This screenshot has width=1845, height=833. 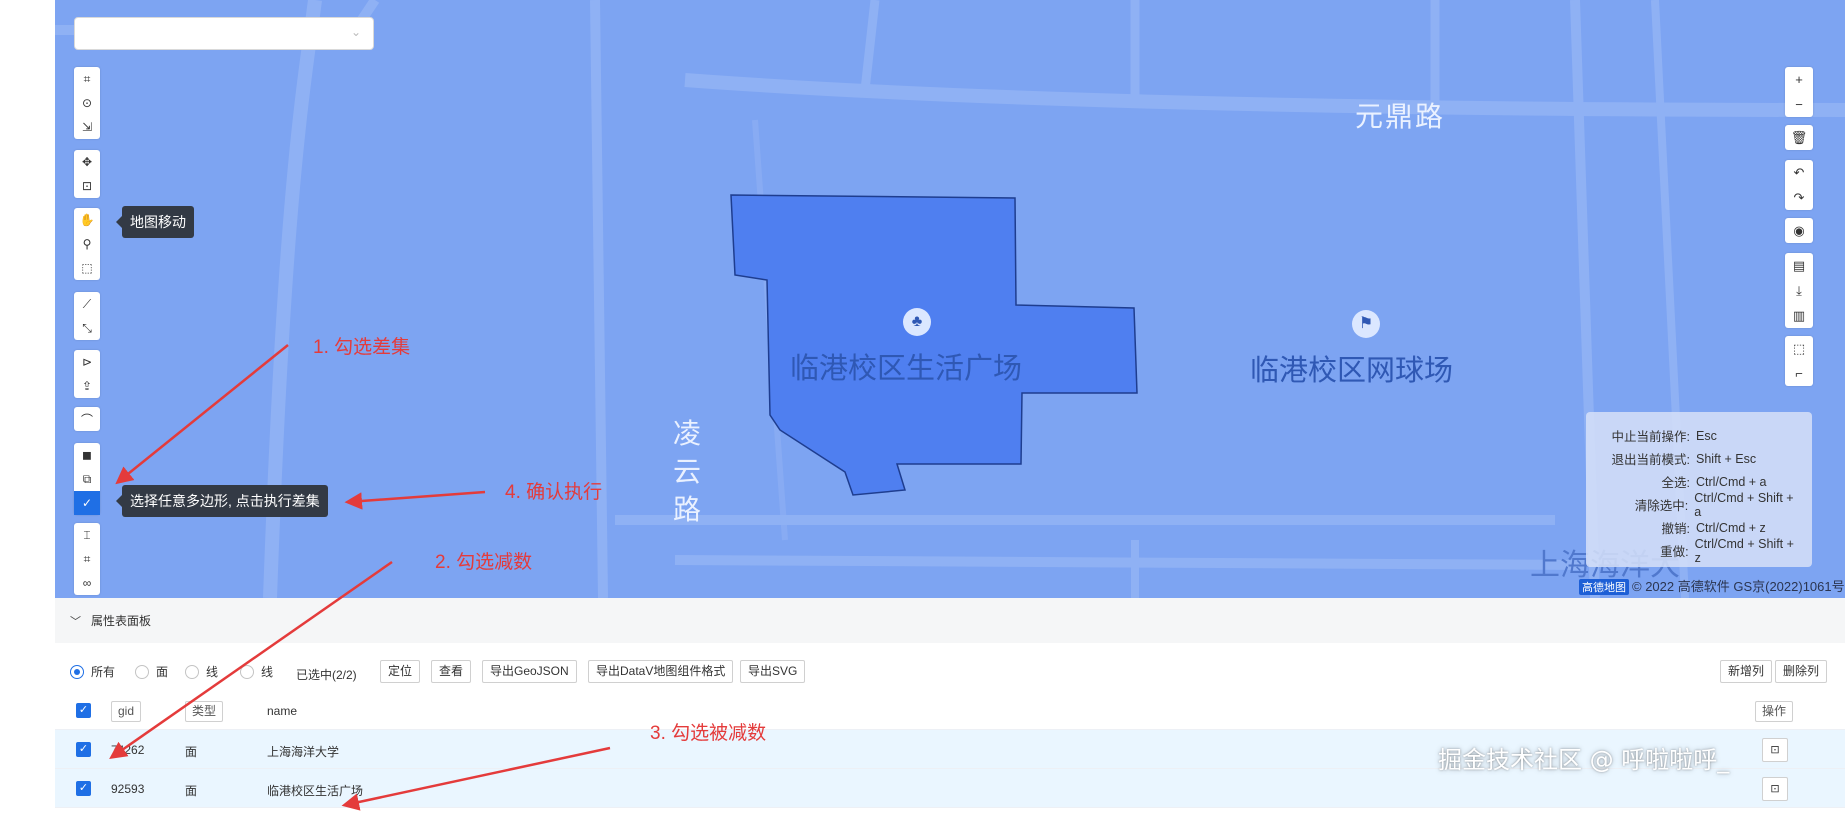 I want to click on delete-column-button: 删除列, so click(x=1801, y=671).